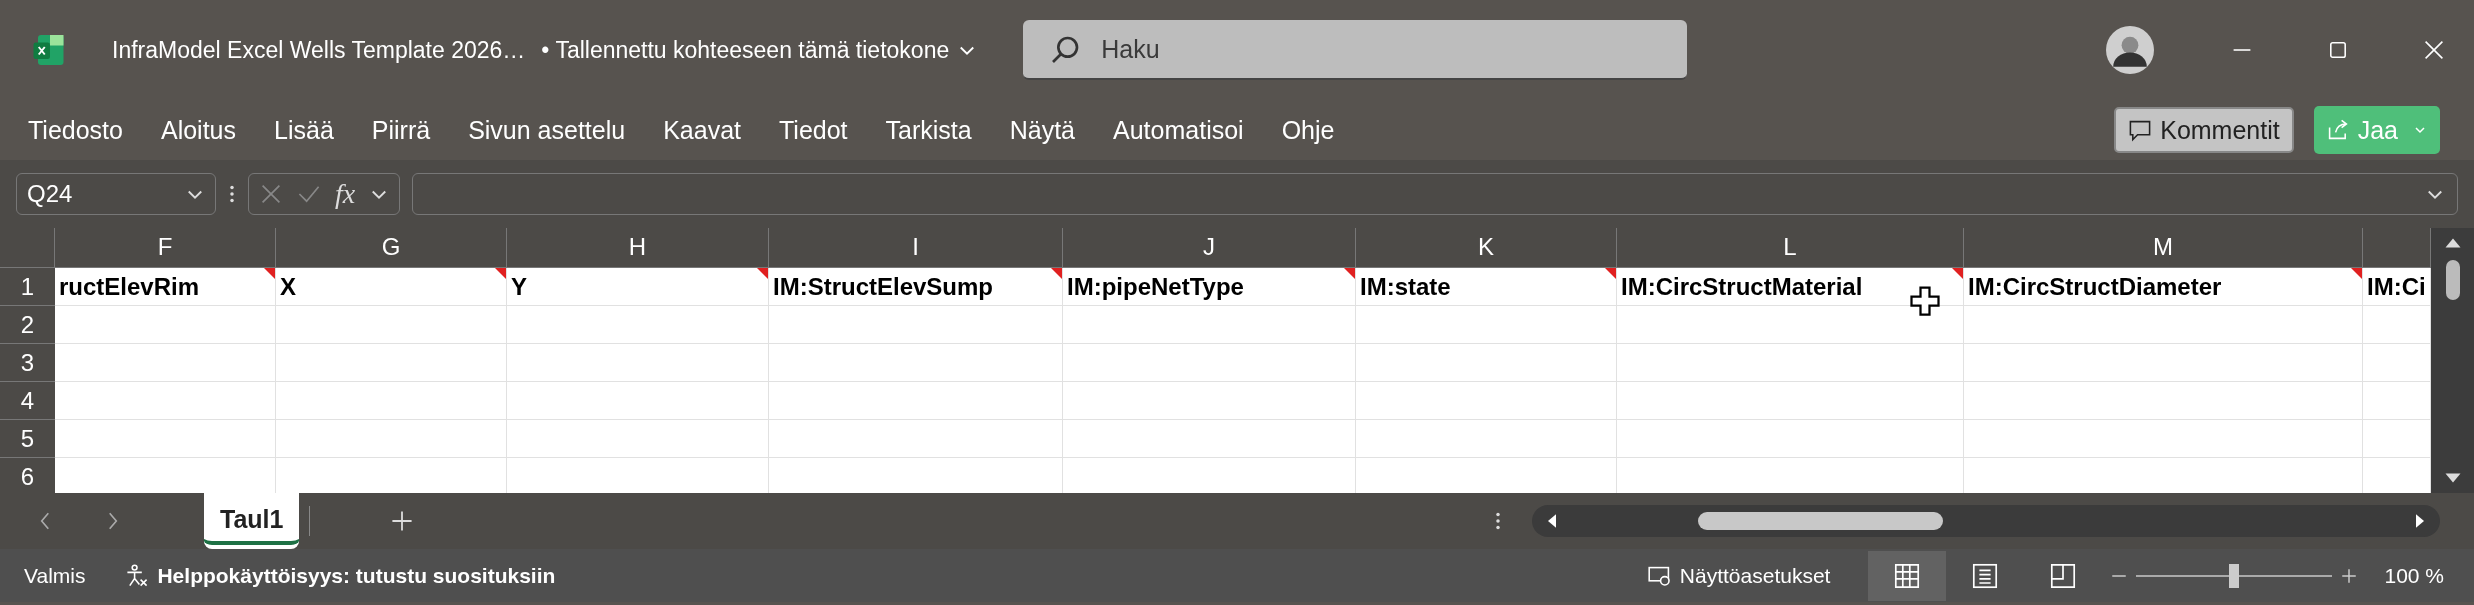 This screenshot has width=2474, height=605. I want to click on menu-tab: Automatisoi, so click(1178, 130).